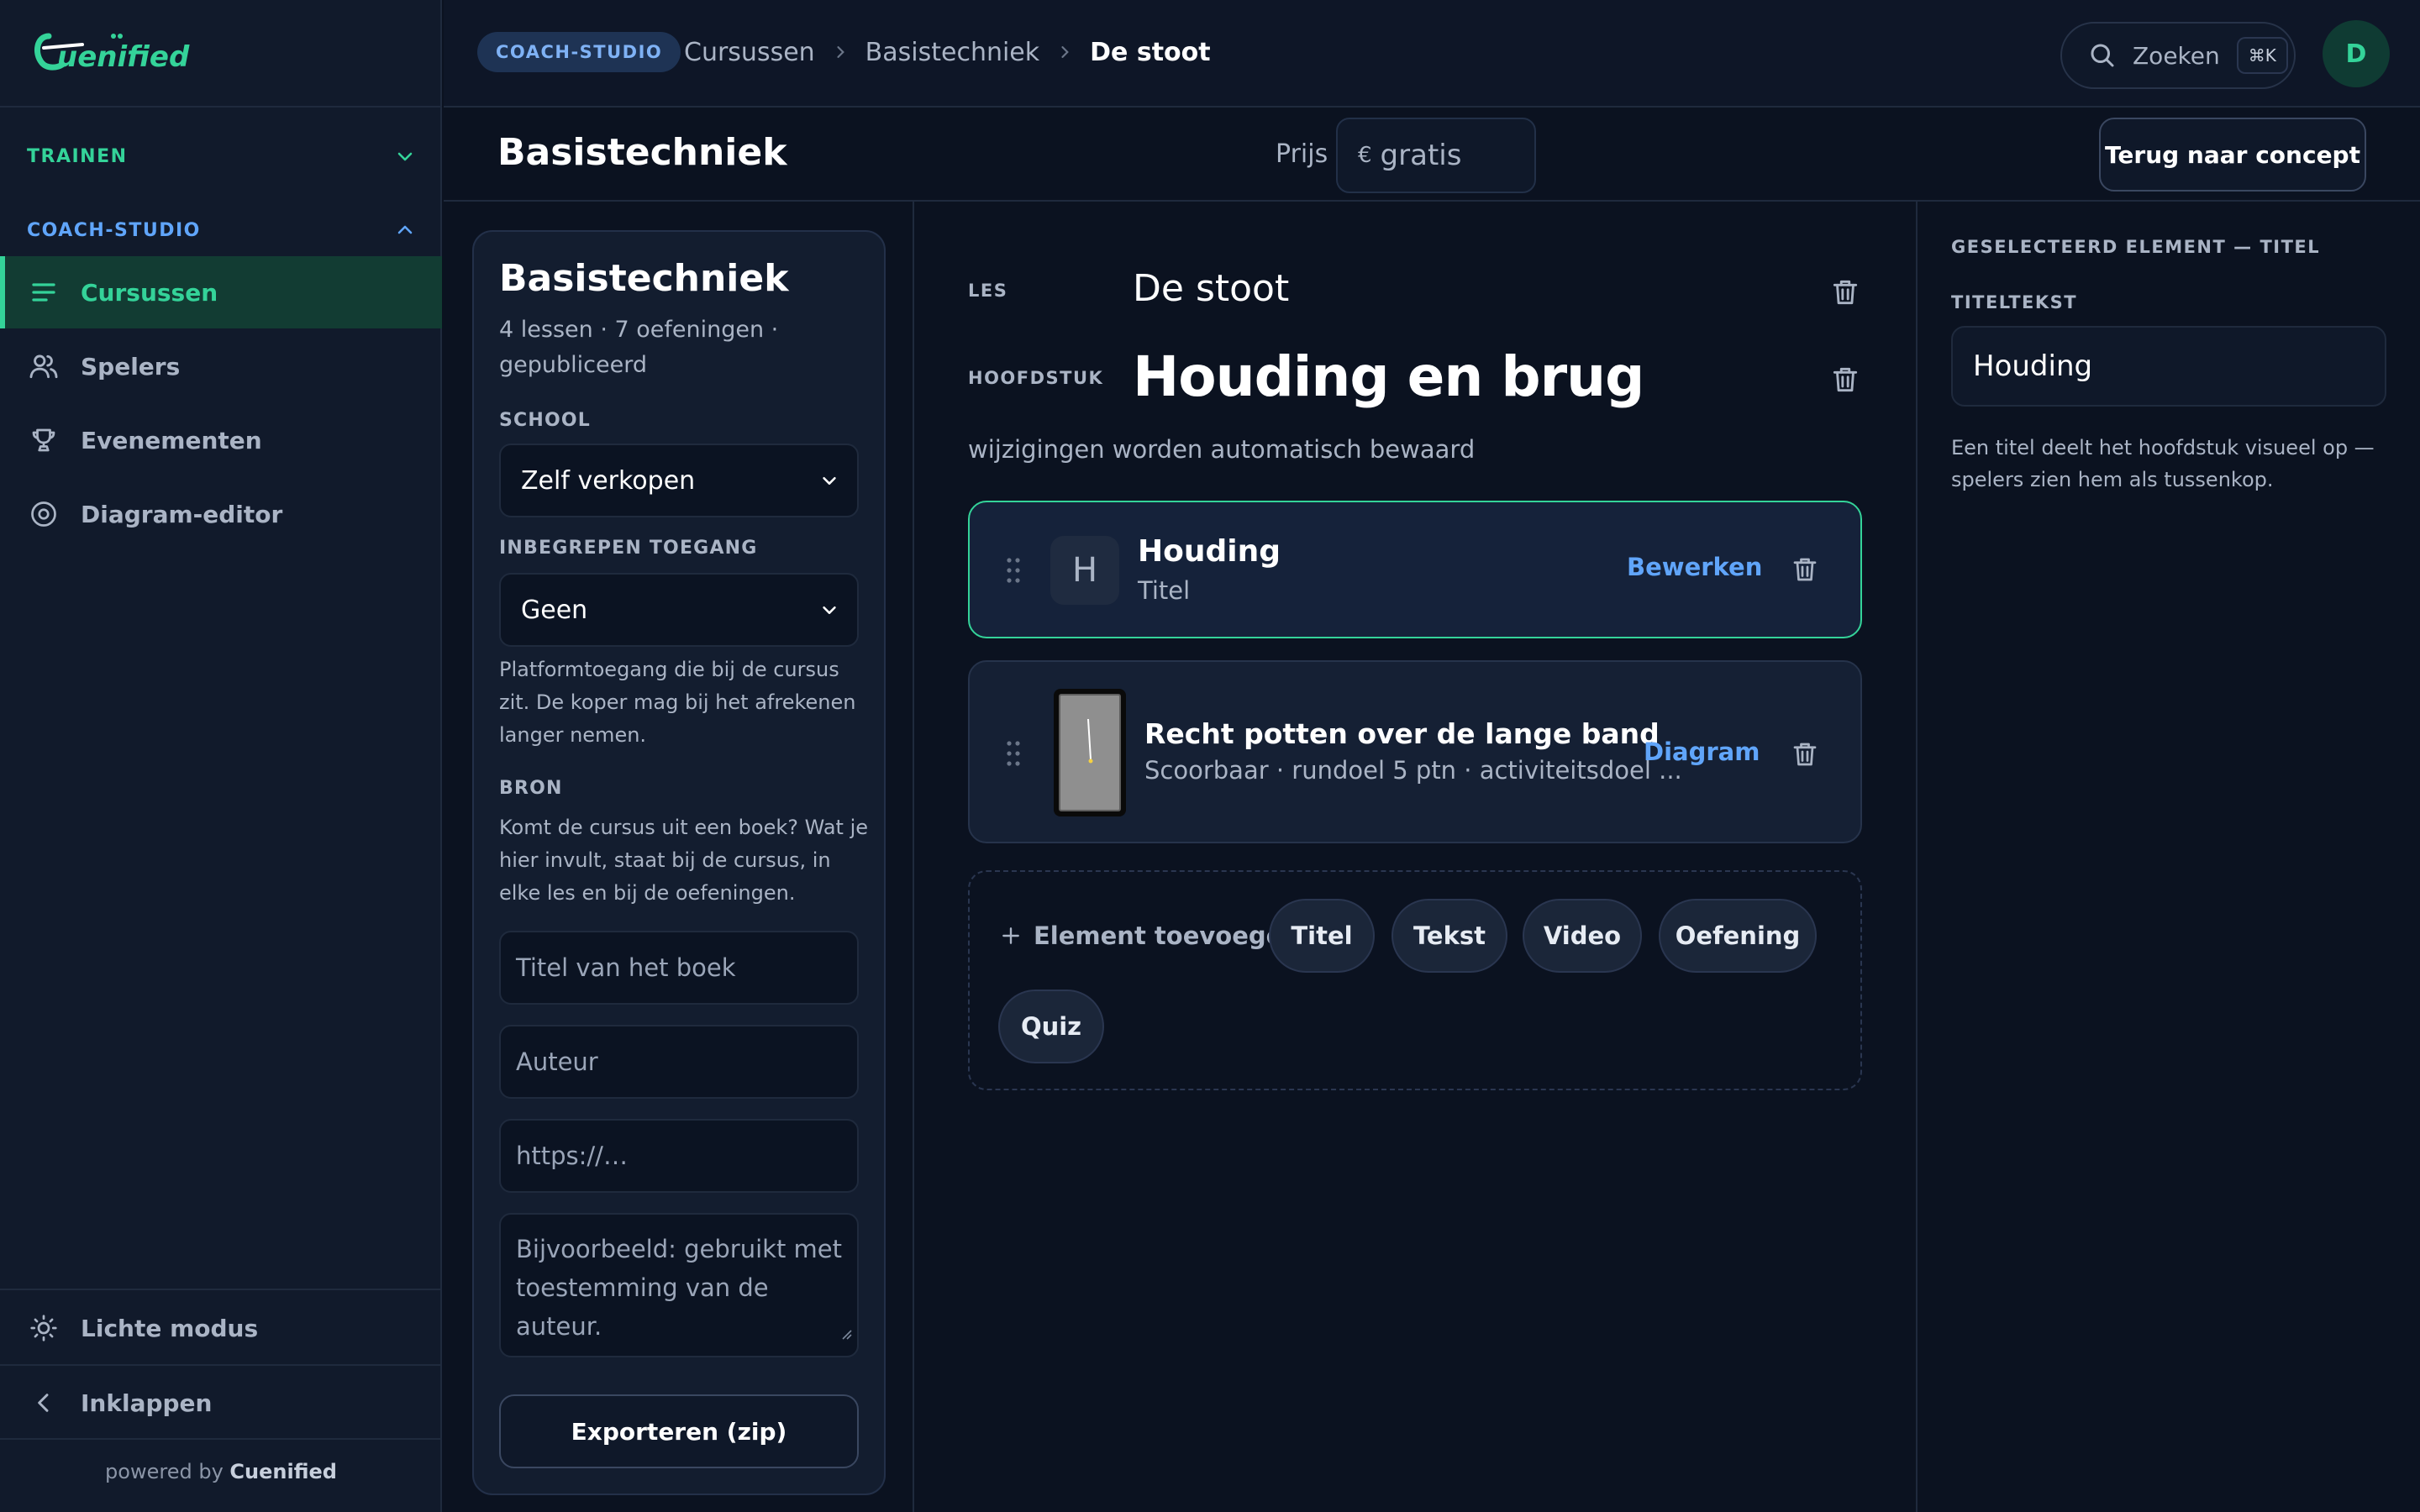  I want to click on school-label: SCHOOL, so click(545, 420).